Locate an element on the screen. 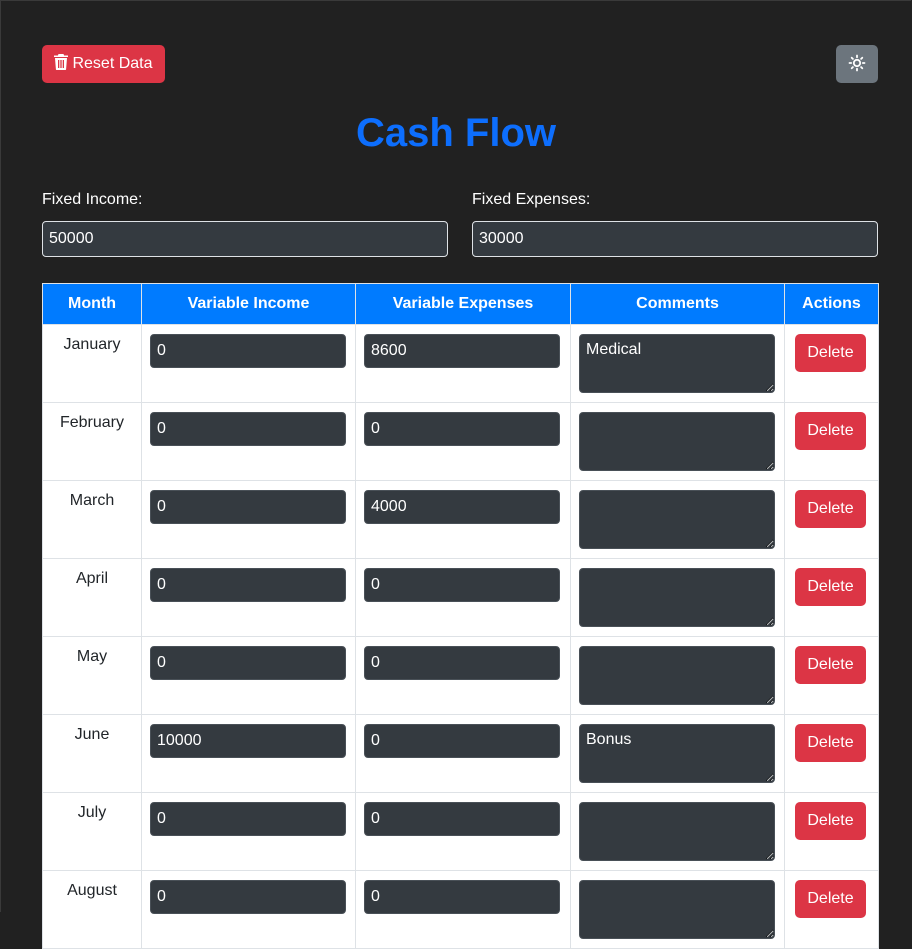 The width and height of the screenshot is (912, 949). column-header-actions: Actions is located at coordinates (831, 304).